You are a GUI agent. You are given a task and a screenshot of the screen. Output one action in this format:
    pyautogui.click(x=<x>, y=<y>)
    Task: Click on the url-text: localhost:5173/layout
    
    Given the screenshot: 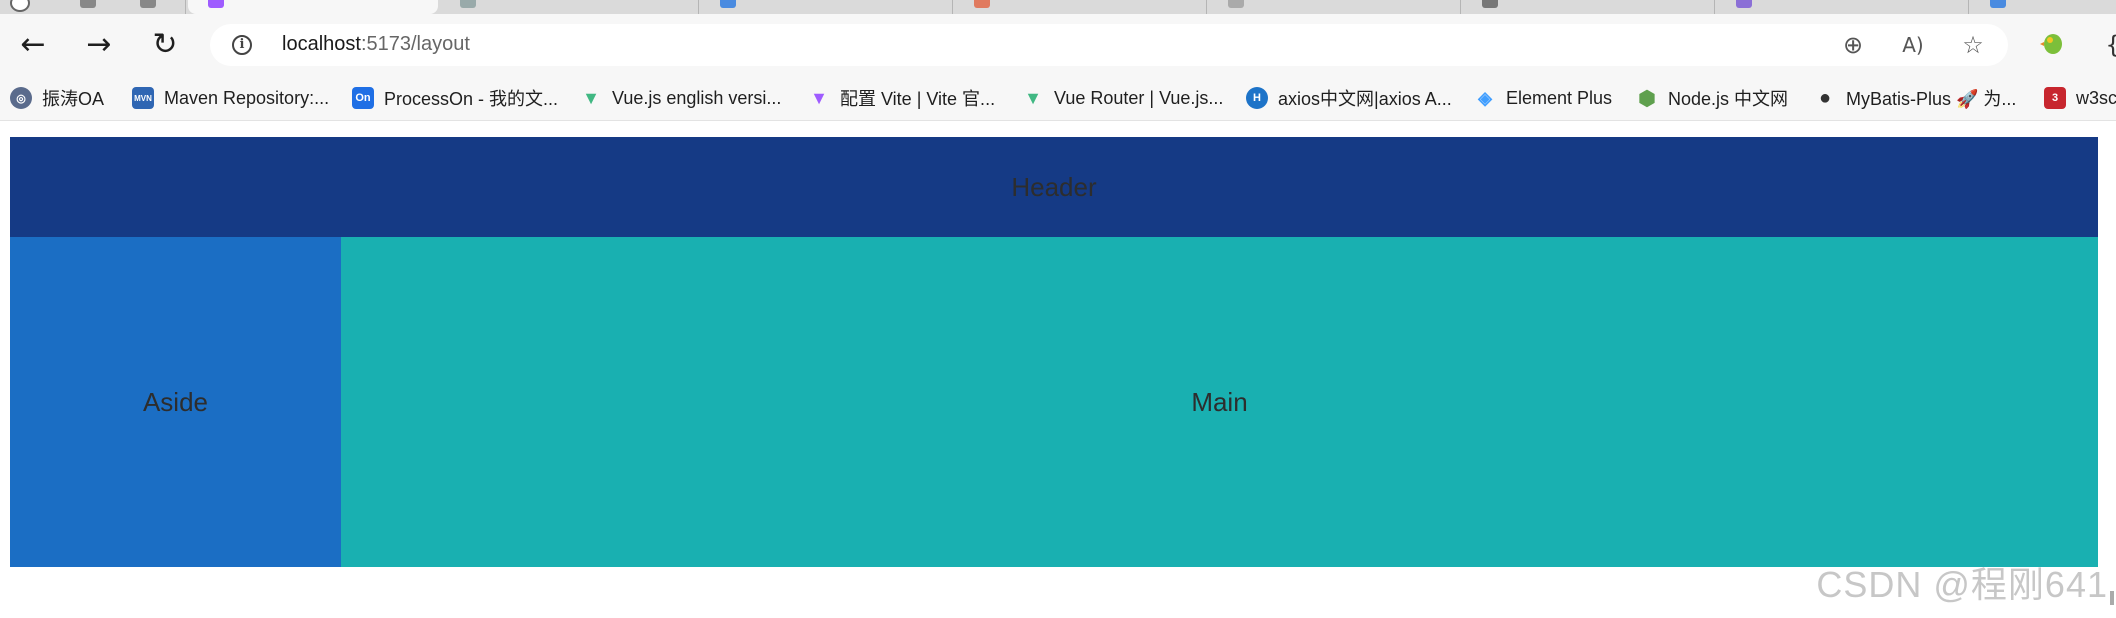 What is the action you would take?
    pyautogui.click(x=376, y=44)
    